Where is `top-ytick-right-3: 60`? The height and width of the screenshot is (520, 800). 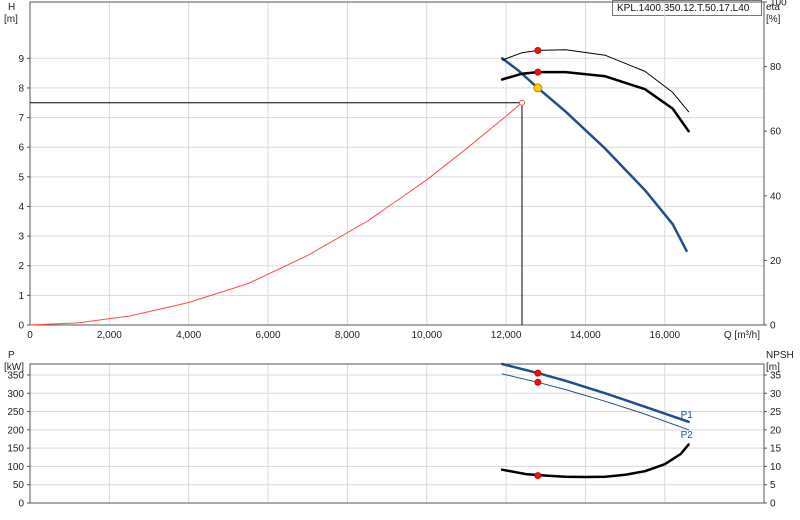
top-ytick-right-3: 60 is located at coordinates (776, 132).